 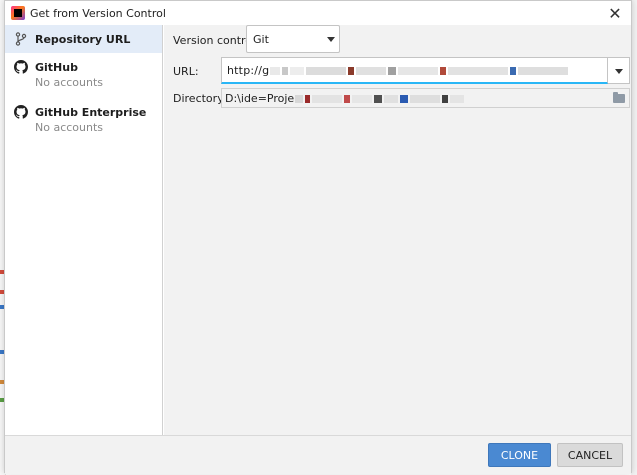 I want to click on sidebar-item-label: Repository URL, so click(x=83, y=39).